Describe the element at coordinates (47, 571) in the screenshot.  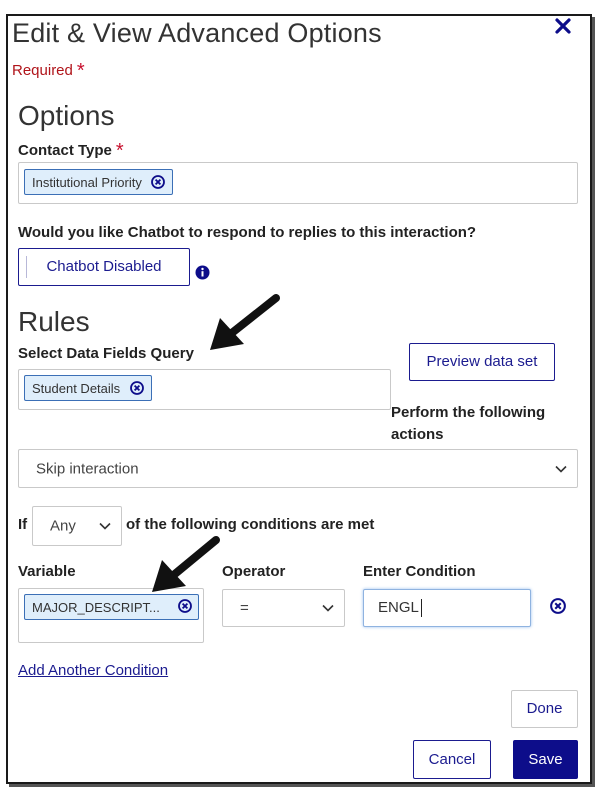
I see `variable-label: Variable` at that location.